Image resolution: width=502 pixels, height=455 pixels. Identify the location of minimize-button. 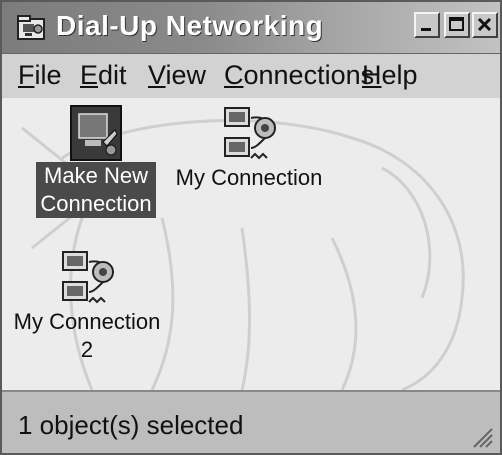
(427, 25).